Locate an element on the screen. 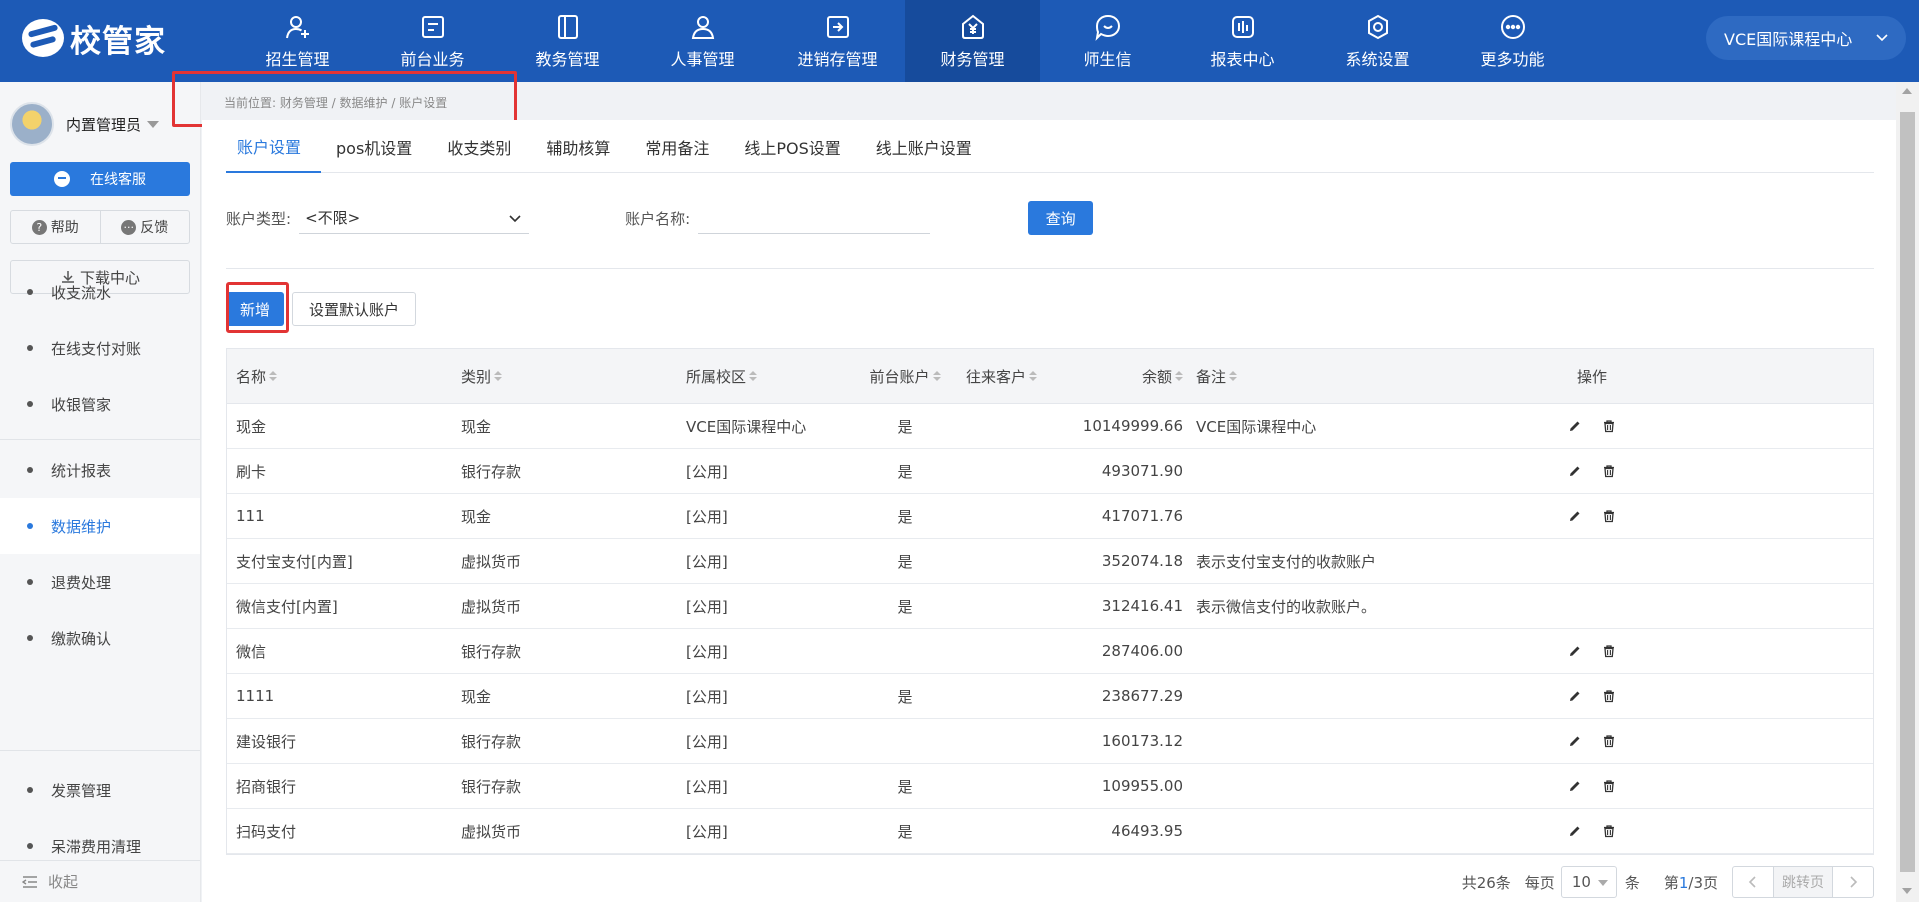 This screenshot has width=1919, height=902. nav-item-9: 更多功能 is located at coordinates (1512, 41).